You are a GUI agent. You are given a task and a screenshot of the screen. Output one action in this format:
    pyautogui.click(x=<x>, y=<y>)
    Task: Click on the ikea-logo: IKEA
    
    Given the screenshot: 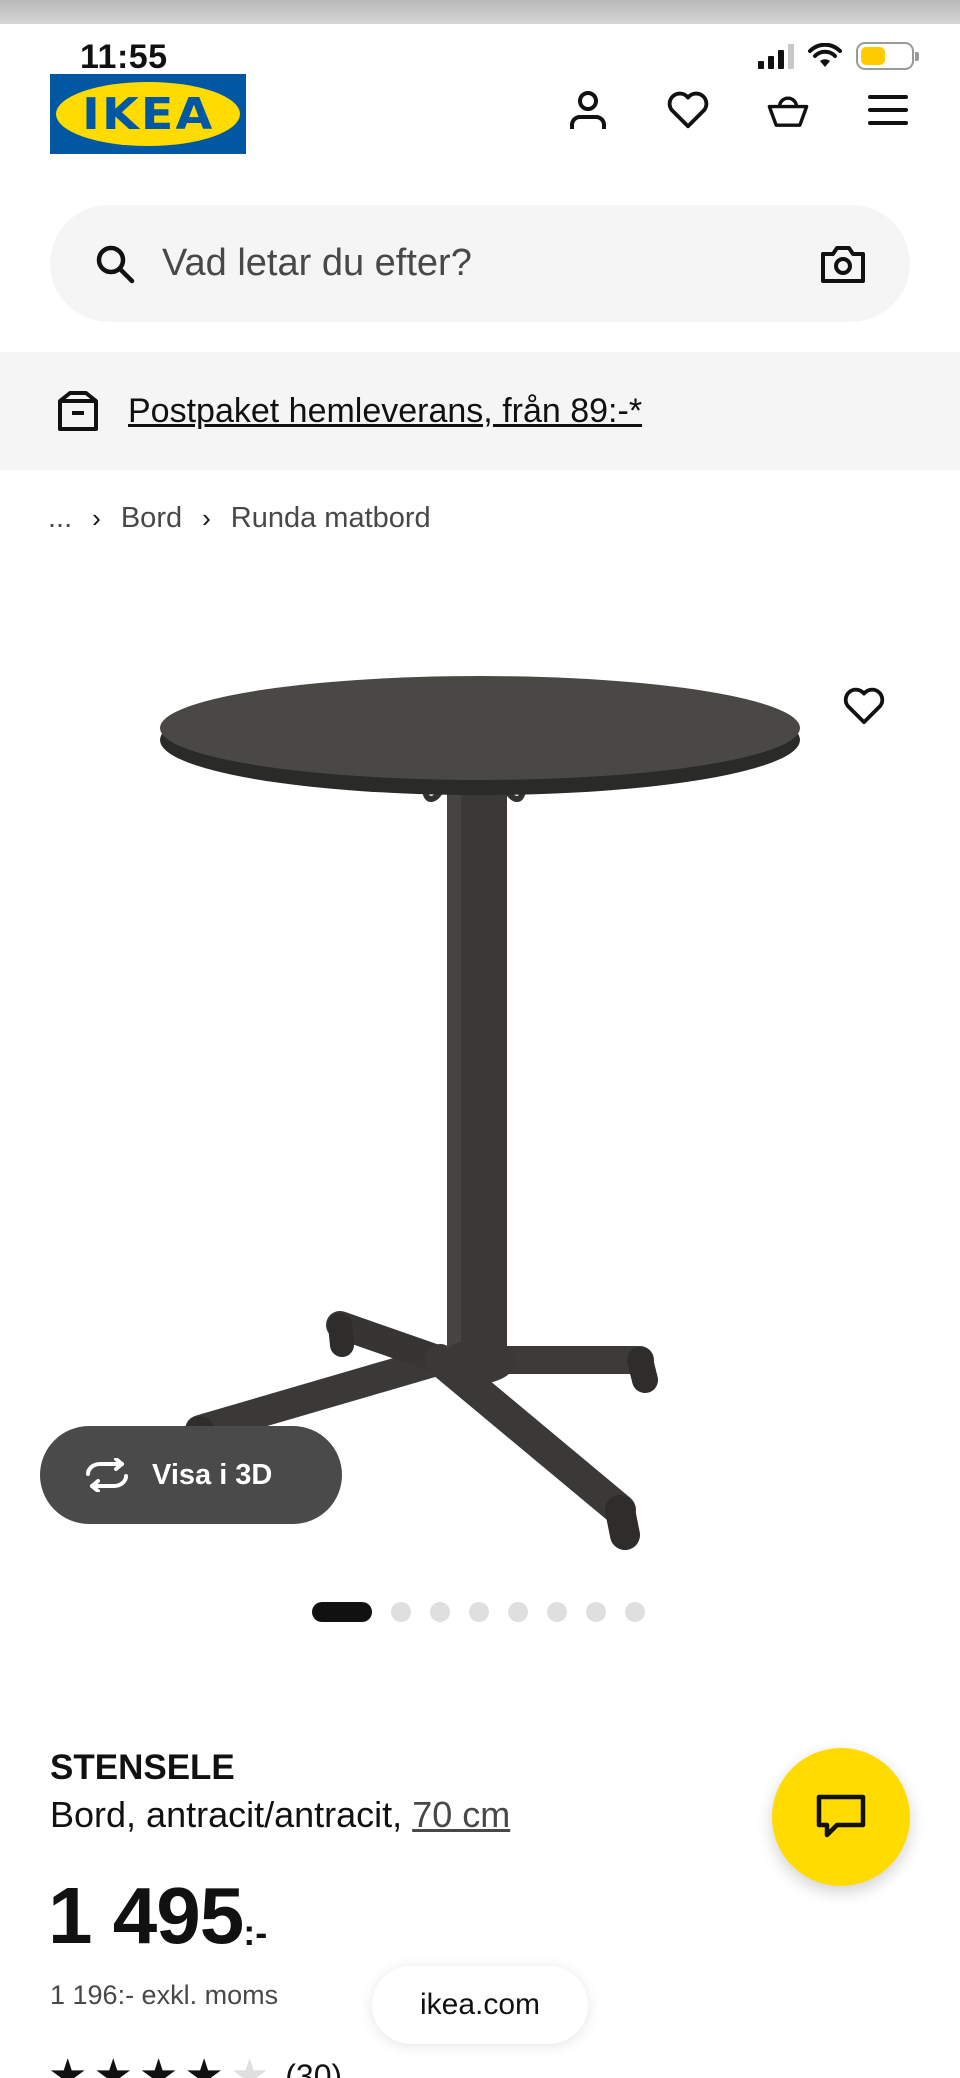 What is the action you would take?
    pyautogui.click(x=148, y=114)
    